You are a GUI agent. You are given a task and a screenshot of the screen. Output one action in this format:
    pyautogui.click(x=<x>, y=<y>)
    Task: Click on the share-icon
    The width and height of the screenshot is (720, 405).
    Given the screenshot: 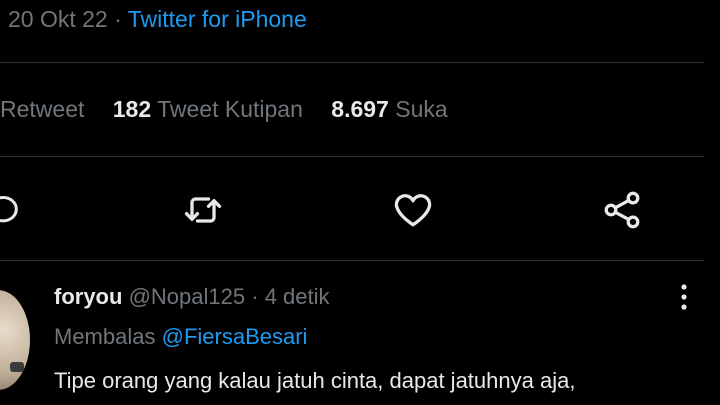 What is the action you would take?
    pyautogui.click(x=622, y=210)
    